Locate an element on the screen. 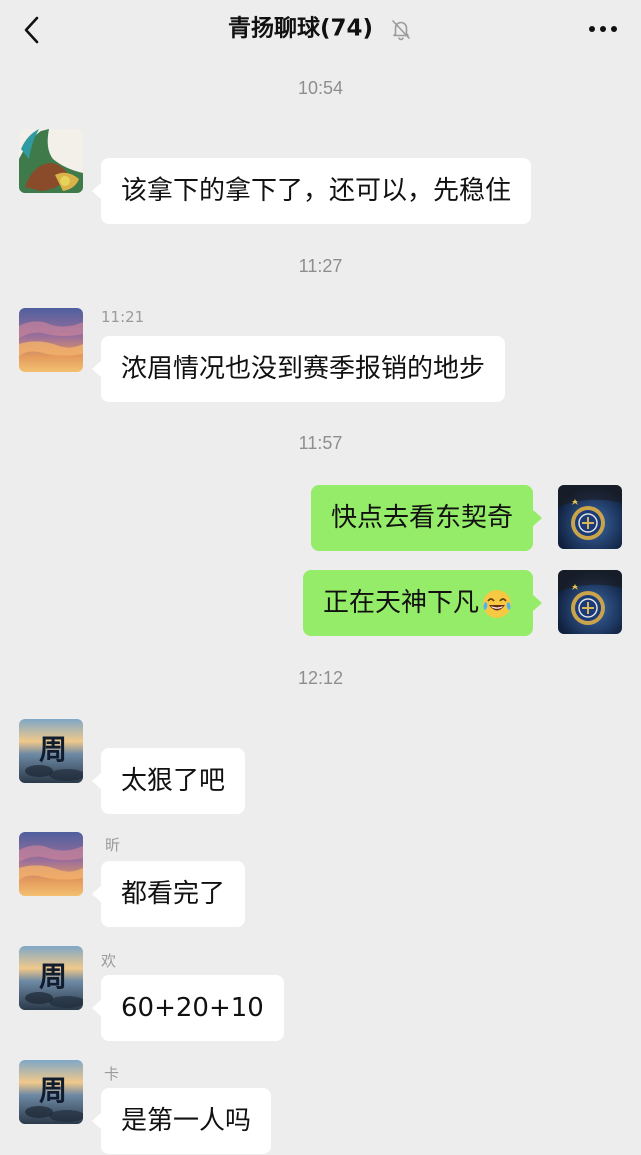 Image resolution: width=641 pixels, height=1155 pixels. message-bubble: 该拿下的拿下了，还可以，先稳住 is located at coordinates (311, 191).